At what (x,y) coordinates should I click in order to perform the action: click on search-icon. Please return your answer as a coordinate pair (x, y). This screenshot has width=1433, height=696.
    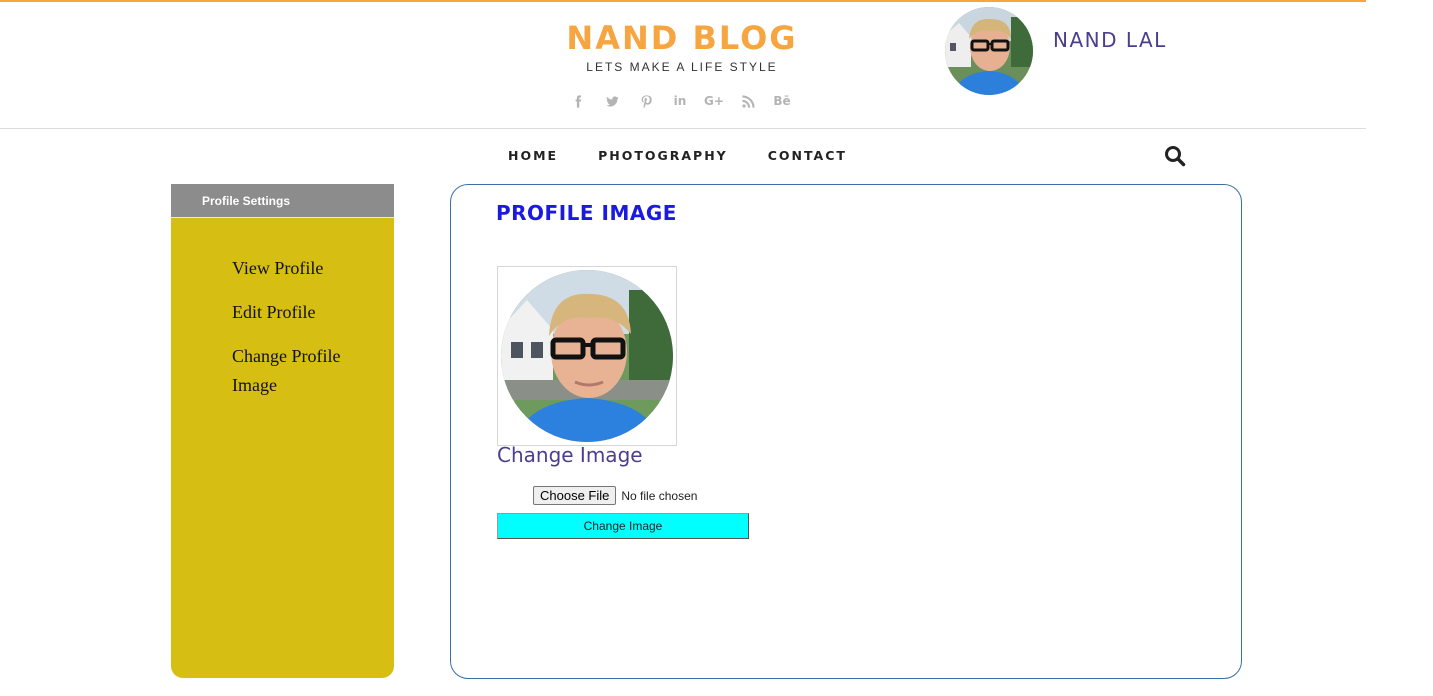
    Looking at the image, I should click on (1175, 156).